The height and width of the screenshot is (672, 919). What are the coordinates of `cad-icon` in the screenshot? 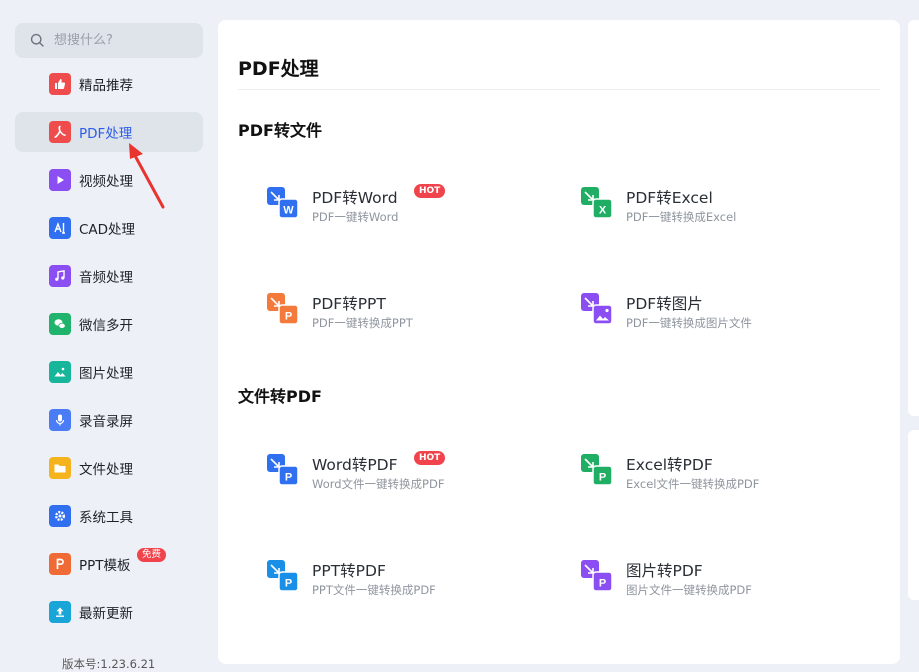 It's located at (60, 228).